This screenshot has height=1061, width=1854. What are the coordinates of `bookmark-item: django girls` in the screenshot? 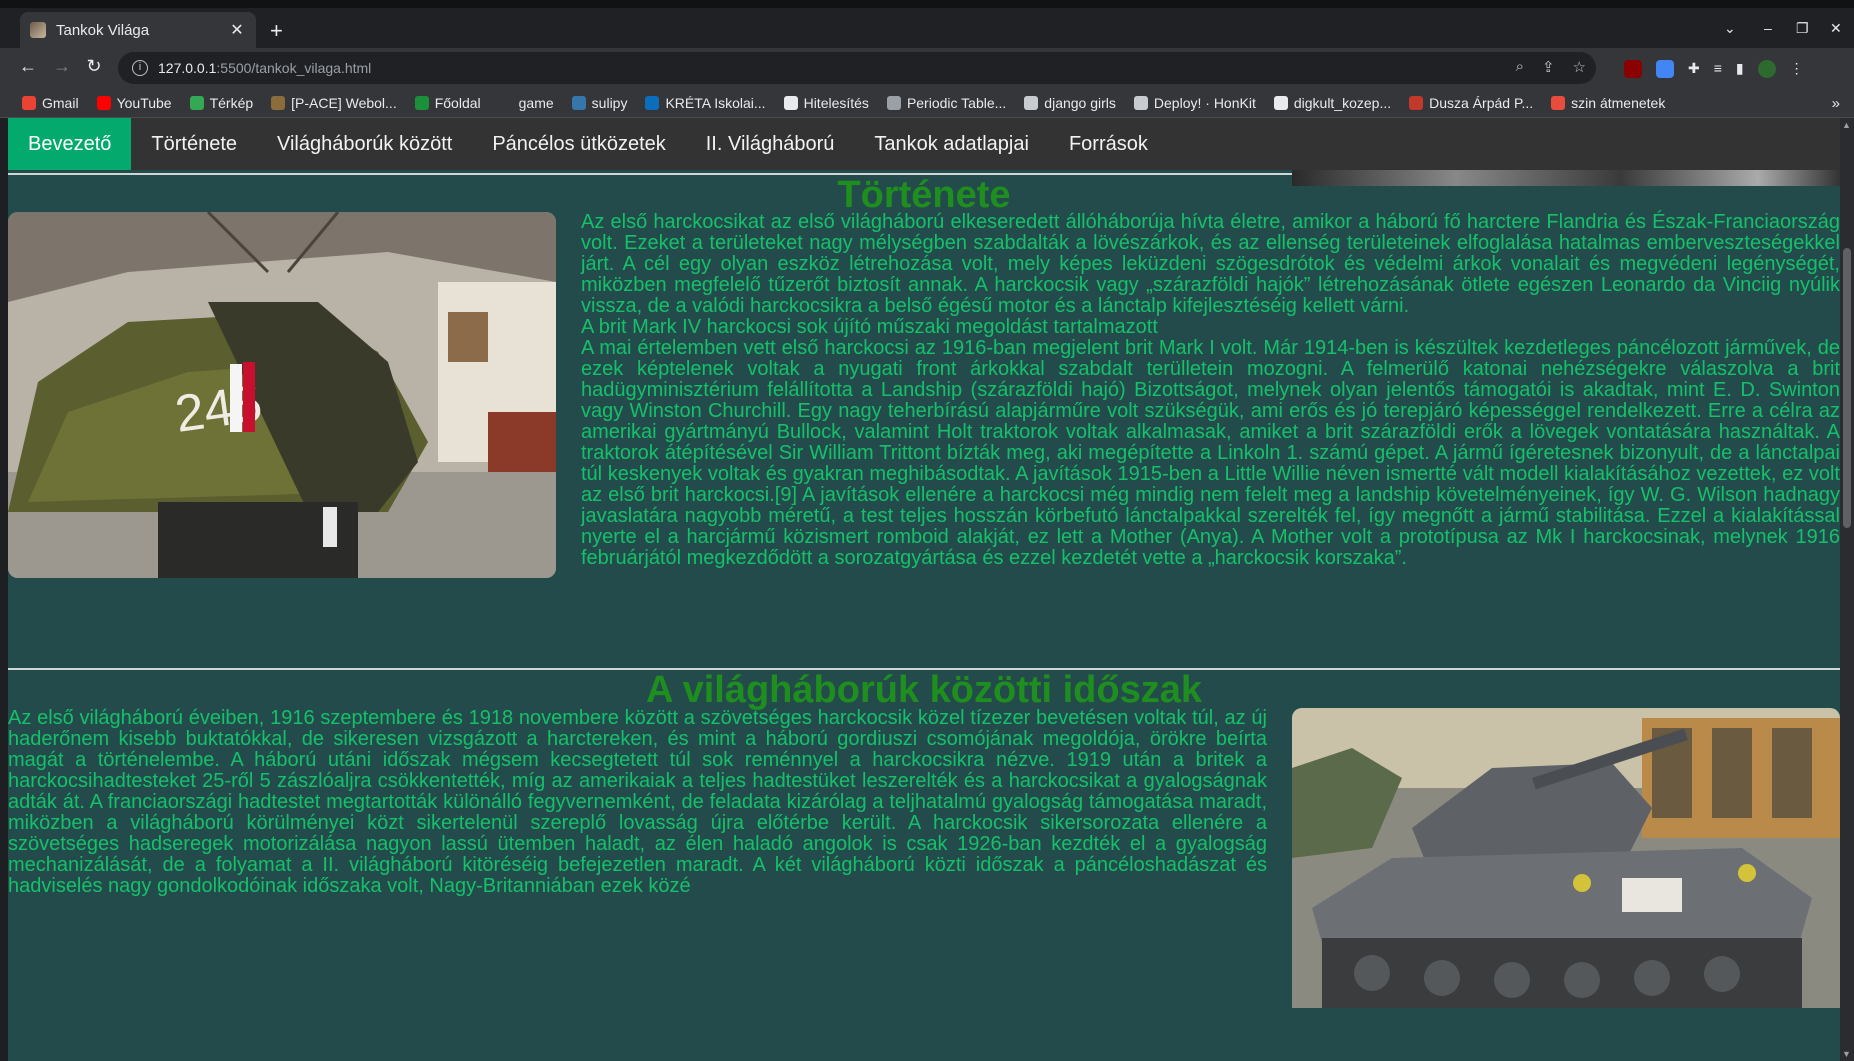 It's located at (1070, 103).